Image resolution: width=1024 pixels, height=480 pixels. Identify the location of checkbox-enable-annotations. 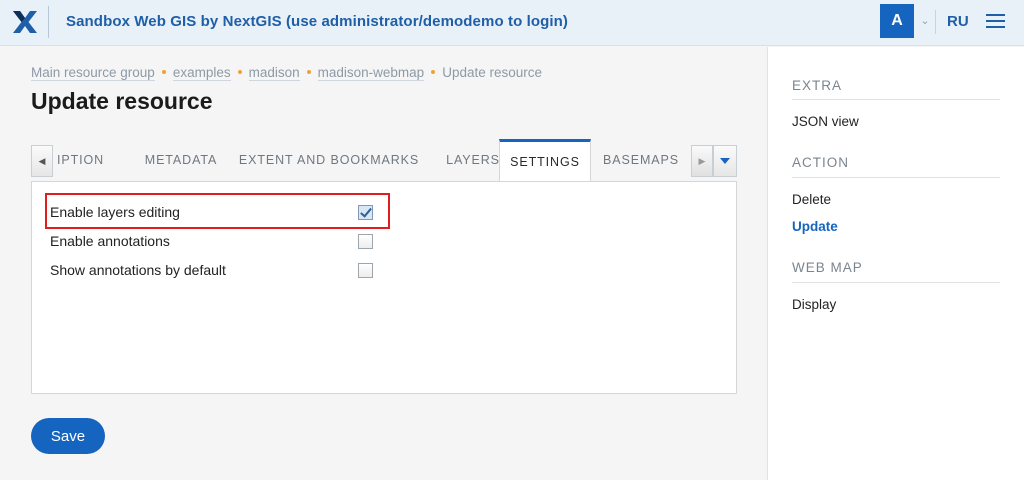
(365, 241).